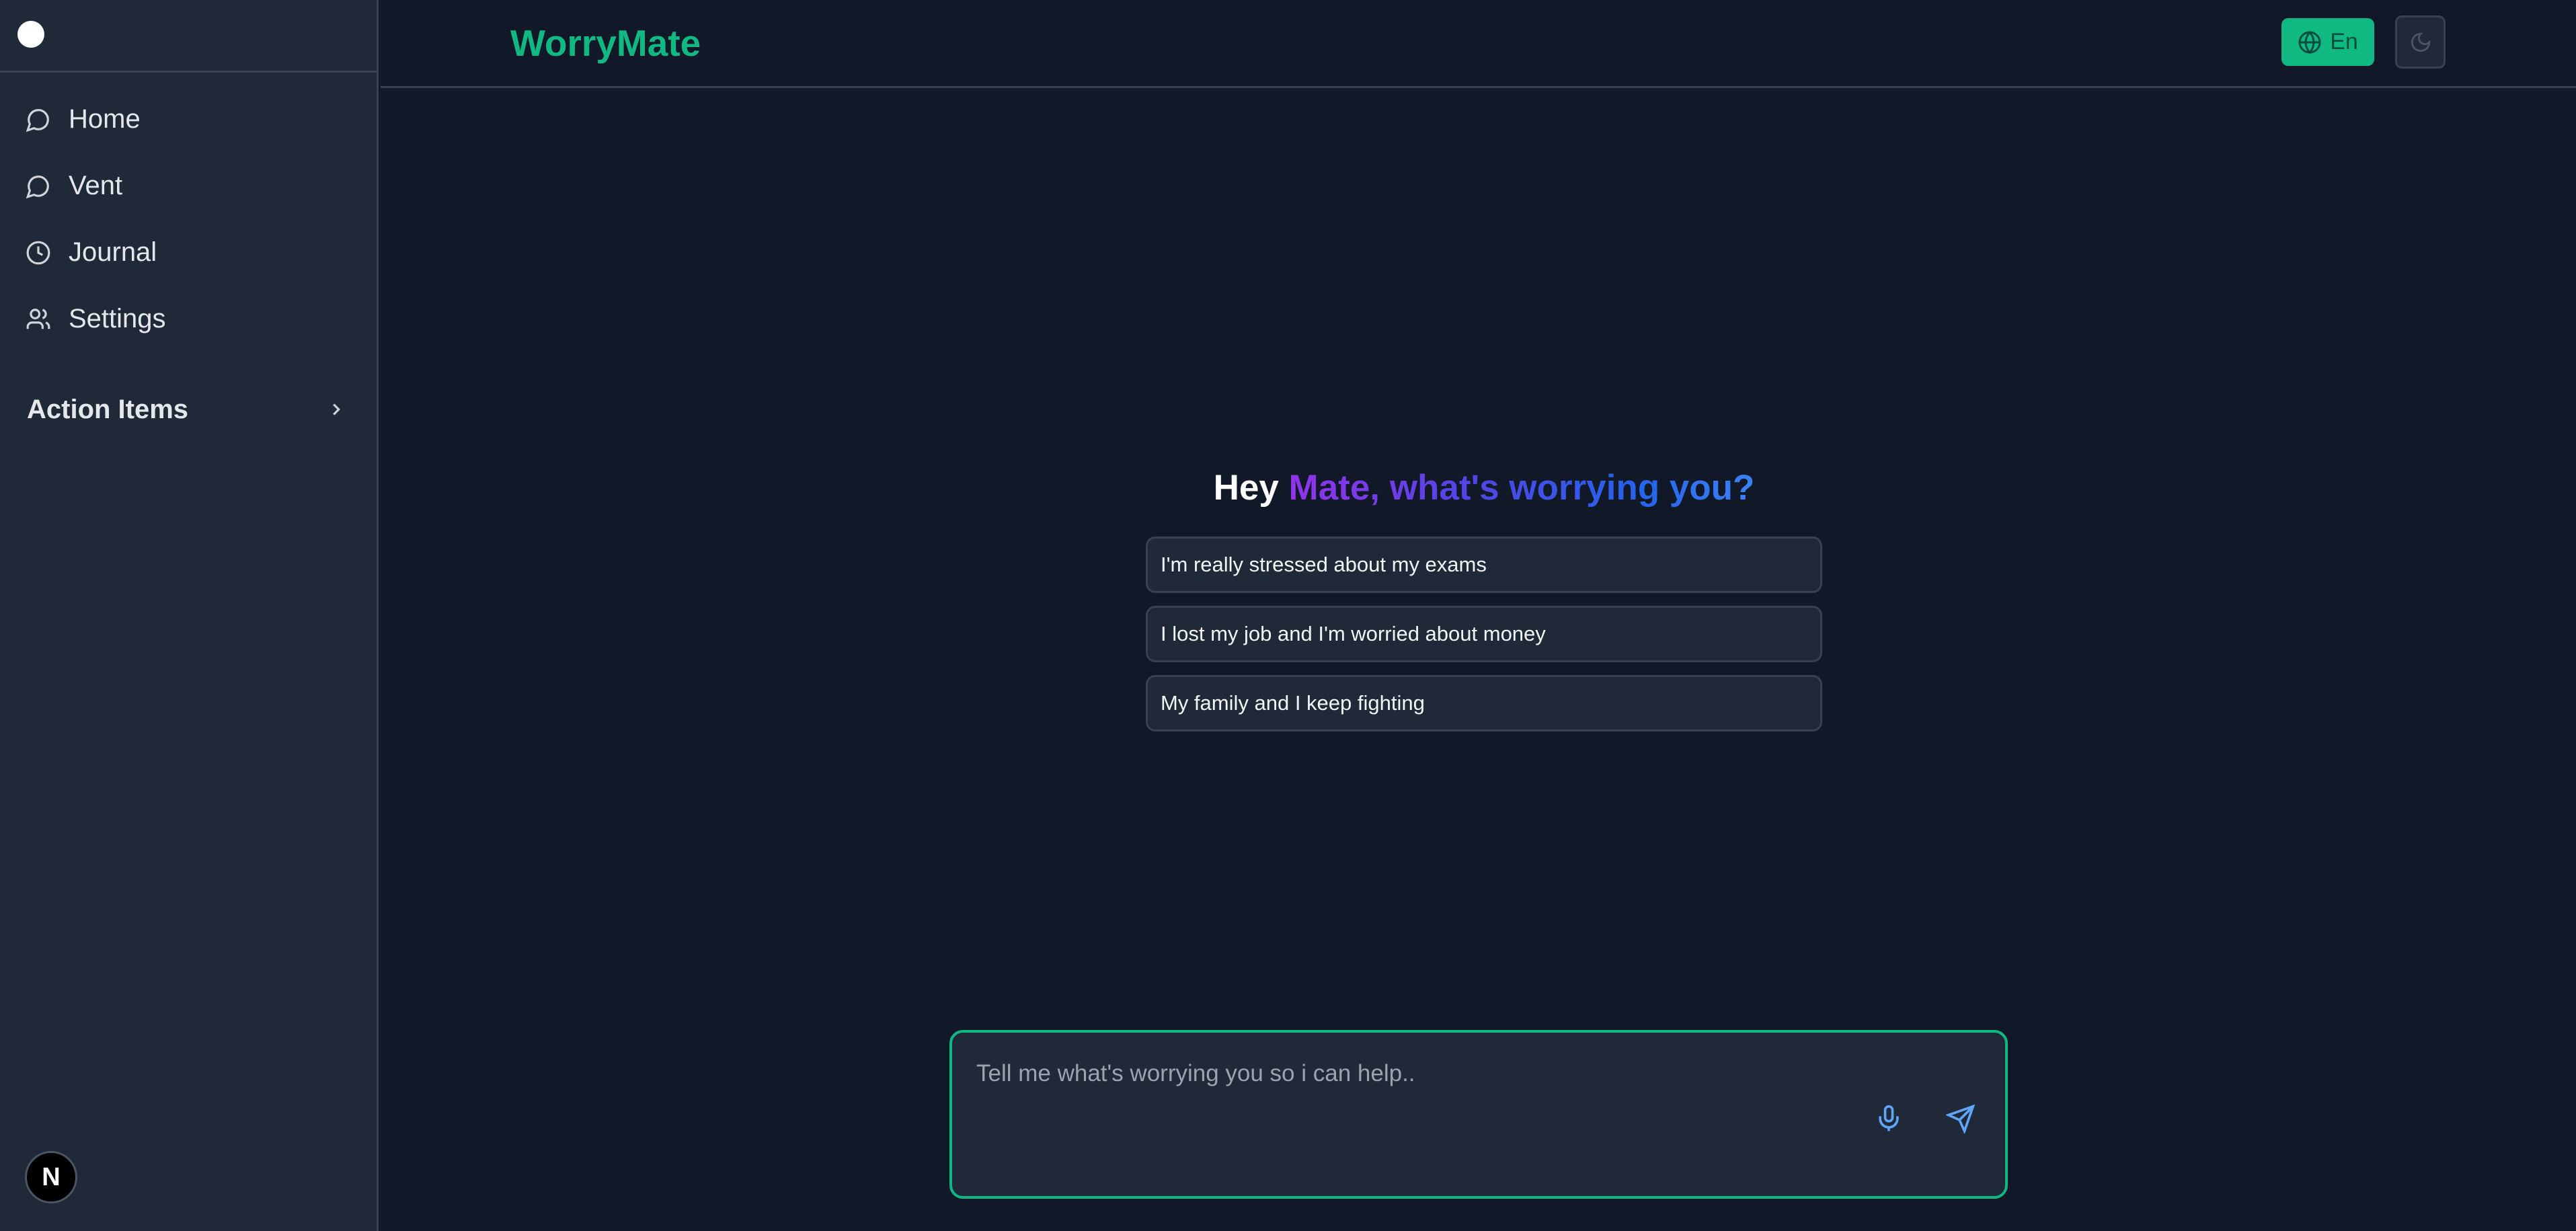 This screenshot has width=2576, height=1231. Describe the element at coordinates (38, 318) in the screenshot. I see `users-icon` at that location.